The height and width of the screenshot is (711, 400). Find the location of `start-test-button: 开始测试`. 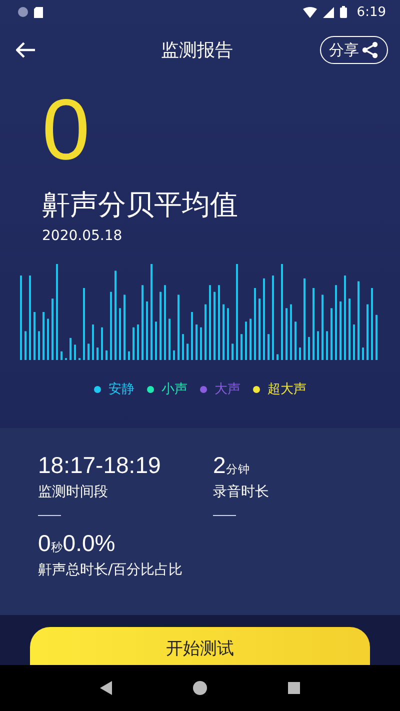

start-test-button: 开始测试 is located at coordinates (200, 646).